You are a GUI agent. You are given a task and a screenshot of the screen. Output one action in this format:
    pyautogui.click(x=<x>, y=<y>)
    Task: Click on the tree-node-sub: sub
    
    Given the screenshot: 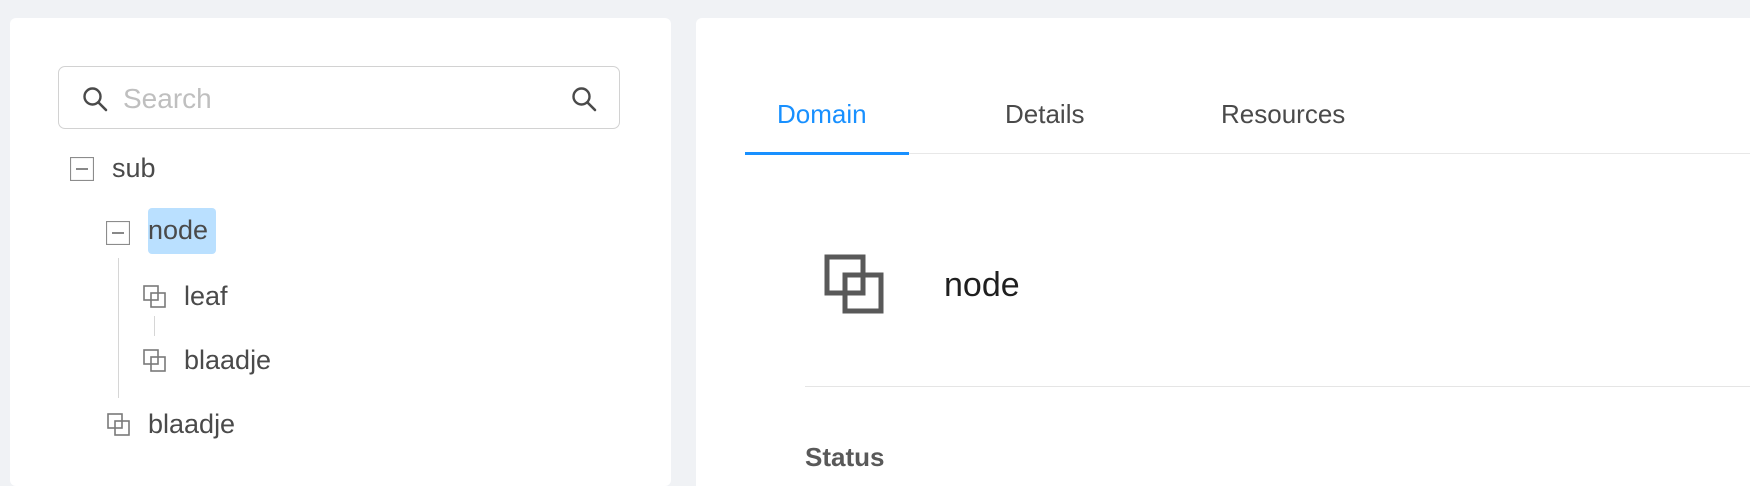 What is the action you would take?
    pyautogui.click(x=134, y=169)
    